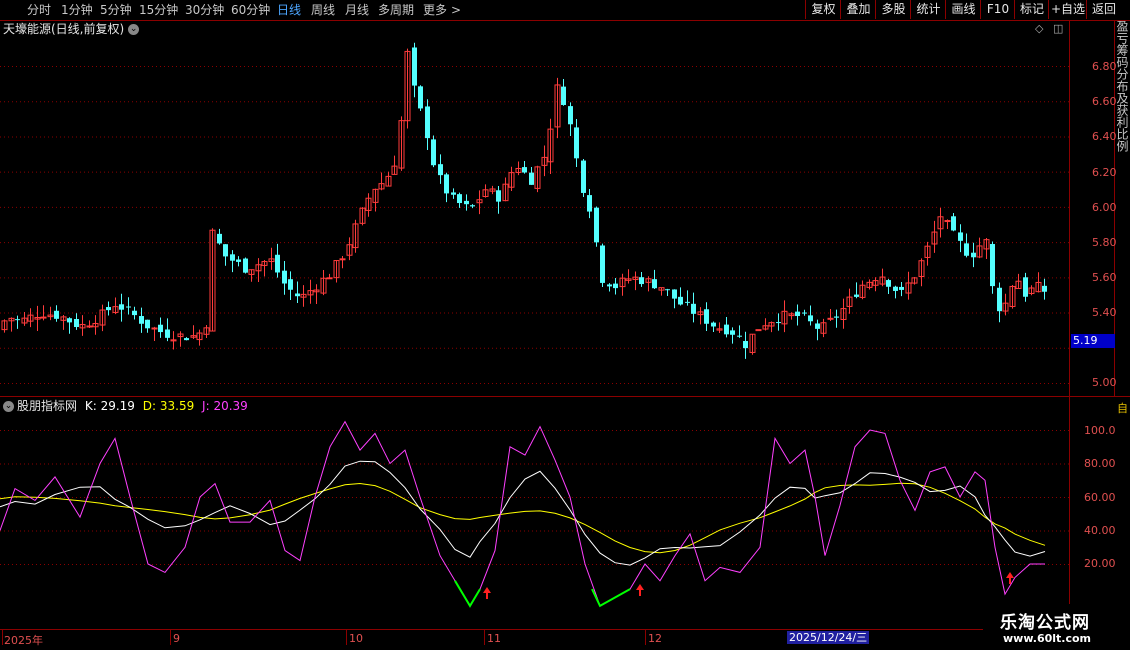 Image resolution: width=1130 pixels, height=650 pixels. Describe the element at coordinates (168, 406) in the screenshot. I see `d-value: D: 33.59` at that location.